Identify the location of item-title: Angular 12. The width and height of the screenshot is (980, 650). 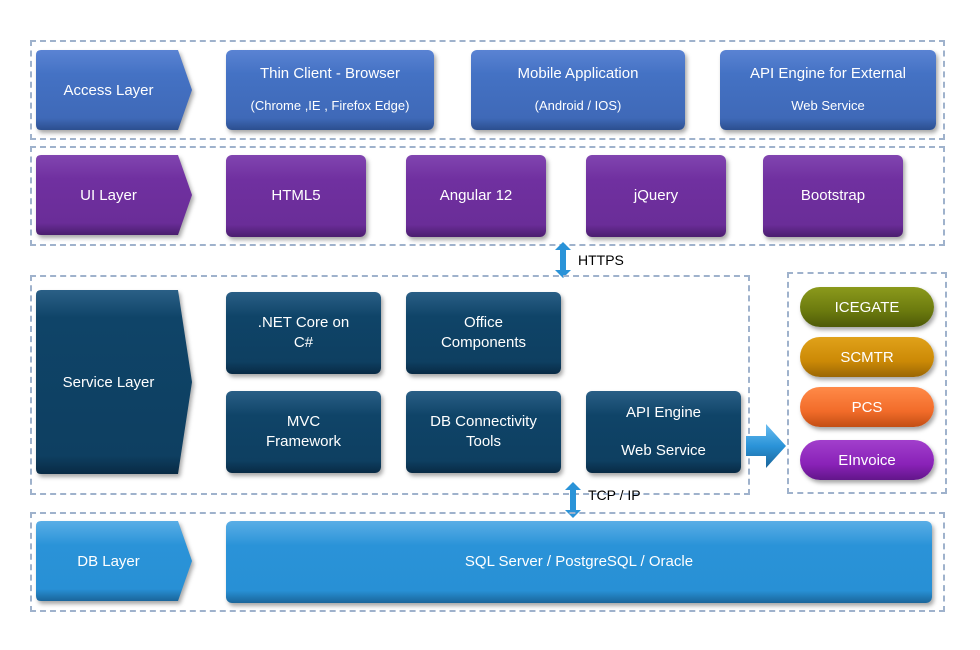
(476, 195).